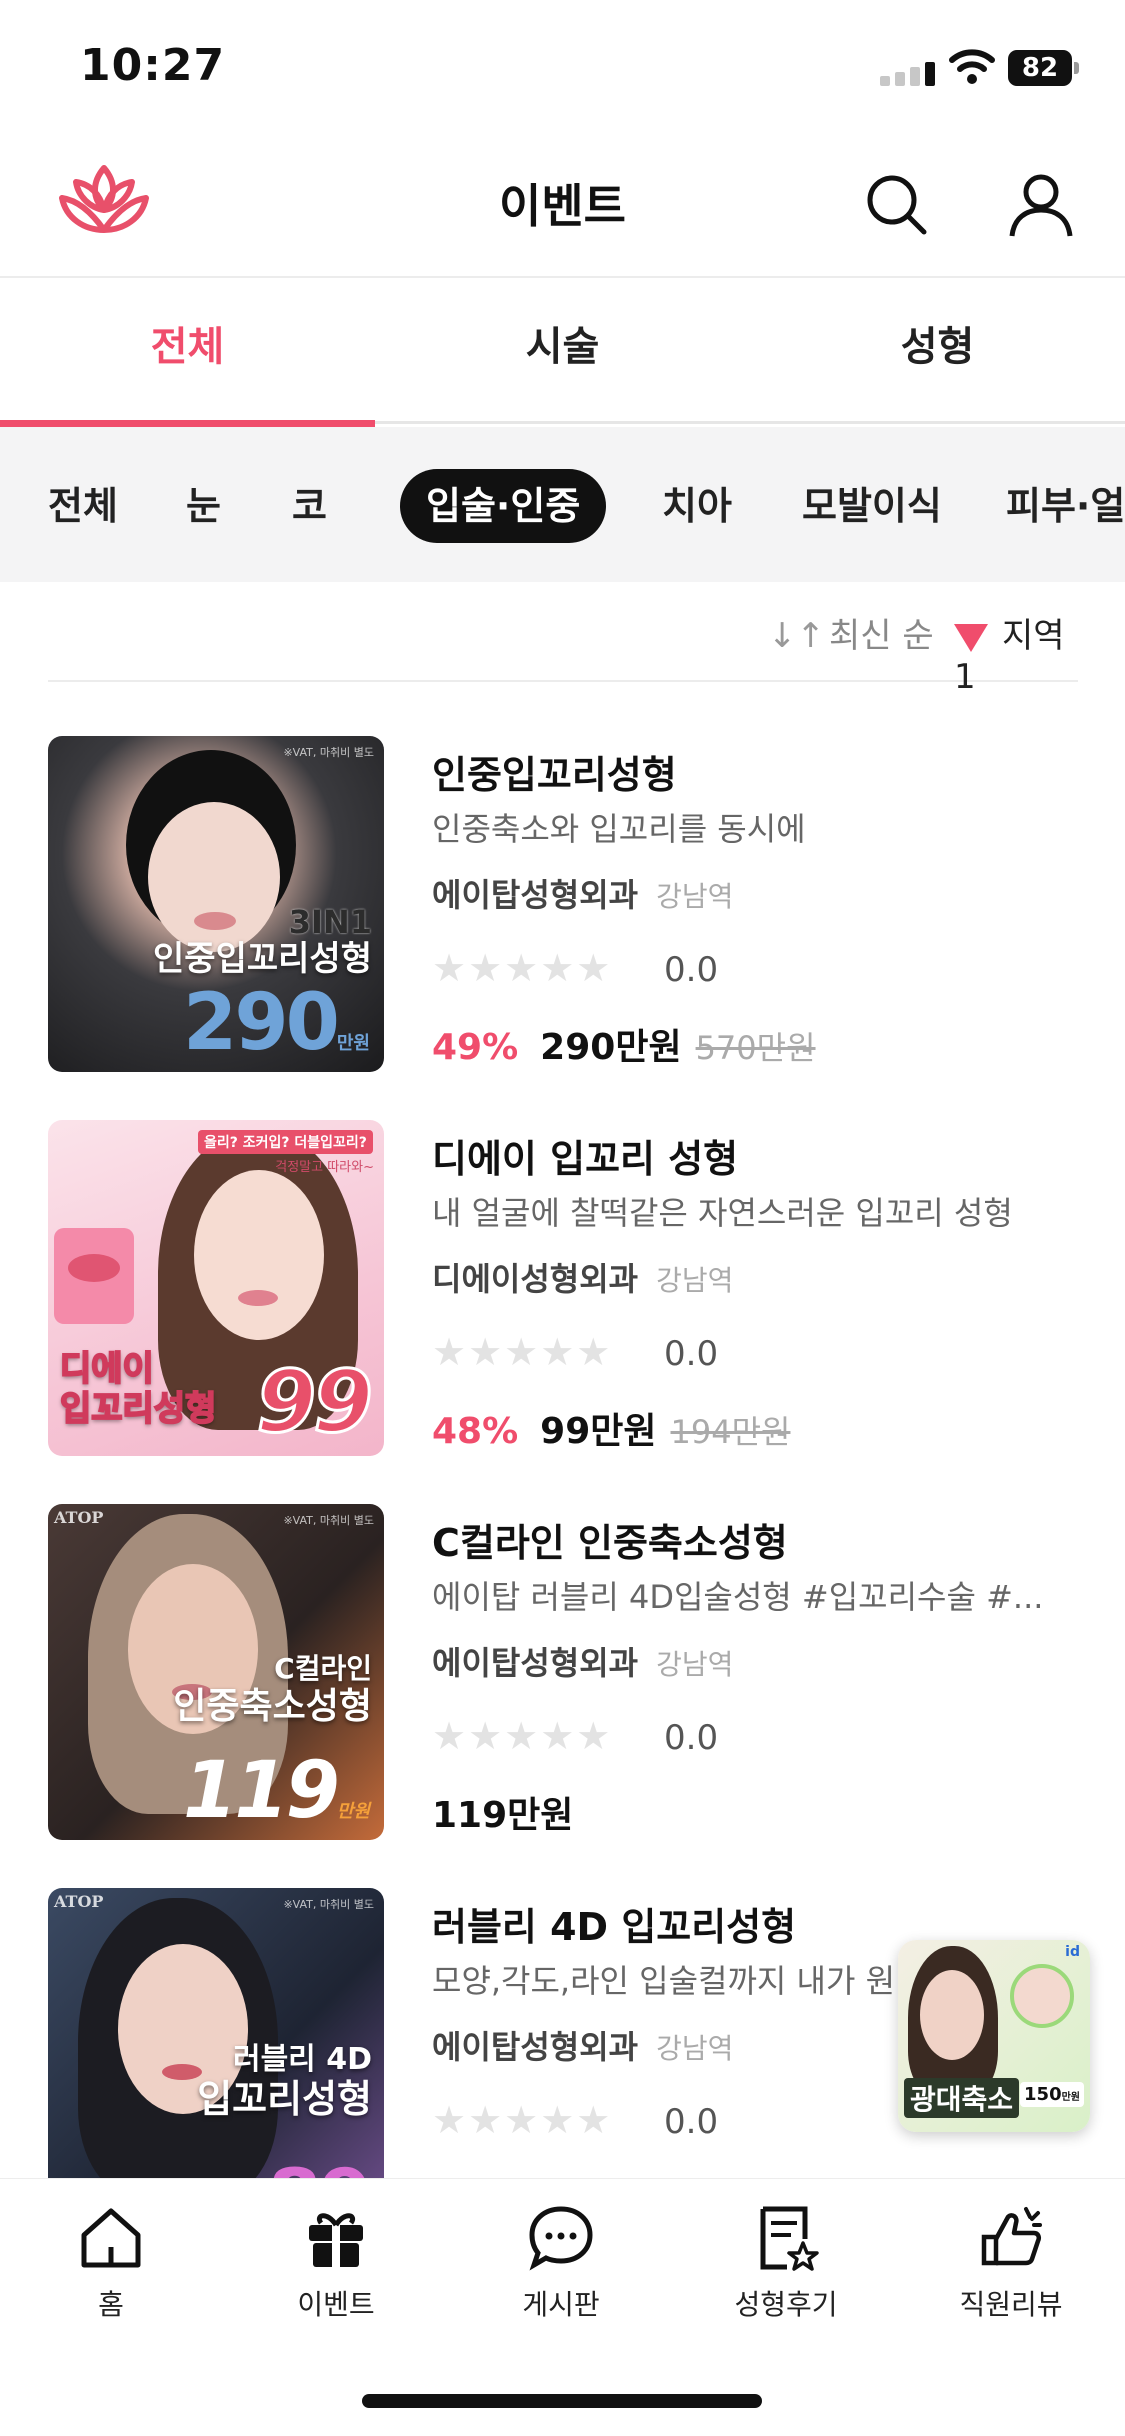 Image resolution: width=1125 pixels, height=2436 pixels. I want to click on category-chip-skin-face: 피부·얼굴, so click(1065, 506).